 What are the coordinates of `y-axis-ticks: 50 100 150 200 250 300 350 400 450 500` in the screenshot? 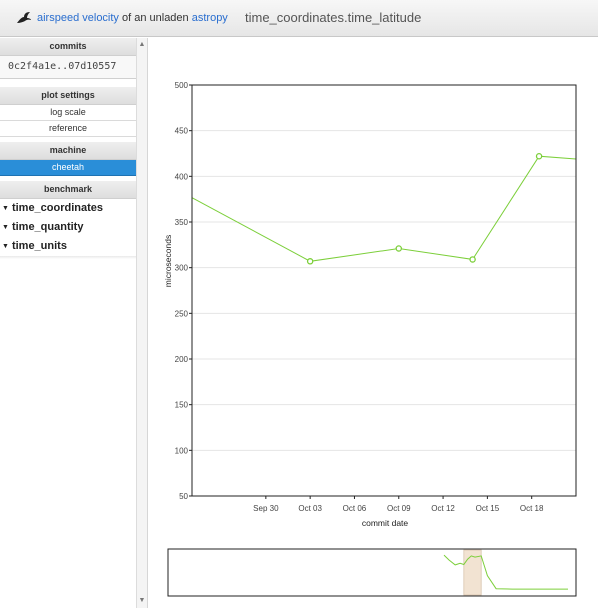 It's located at (183, 291).